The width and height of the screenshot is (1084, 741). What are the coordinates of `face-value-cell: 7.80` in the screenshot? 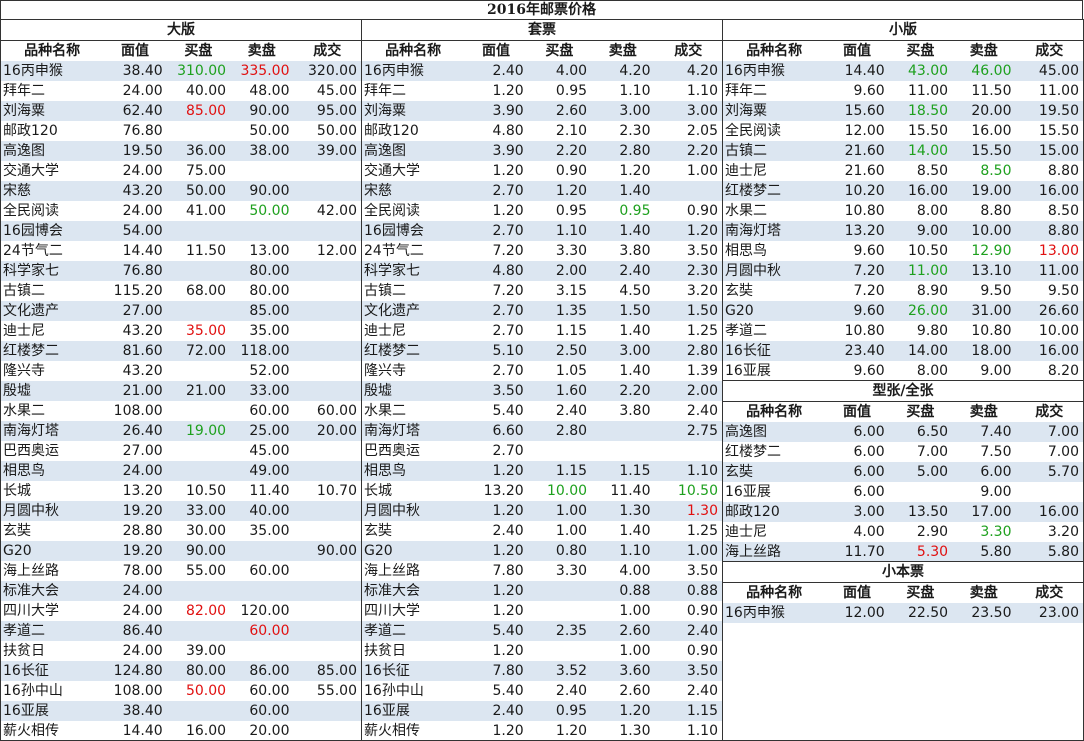 It's located at (496, 671).